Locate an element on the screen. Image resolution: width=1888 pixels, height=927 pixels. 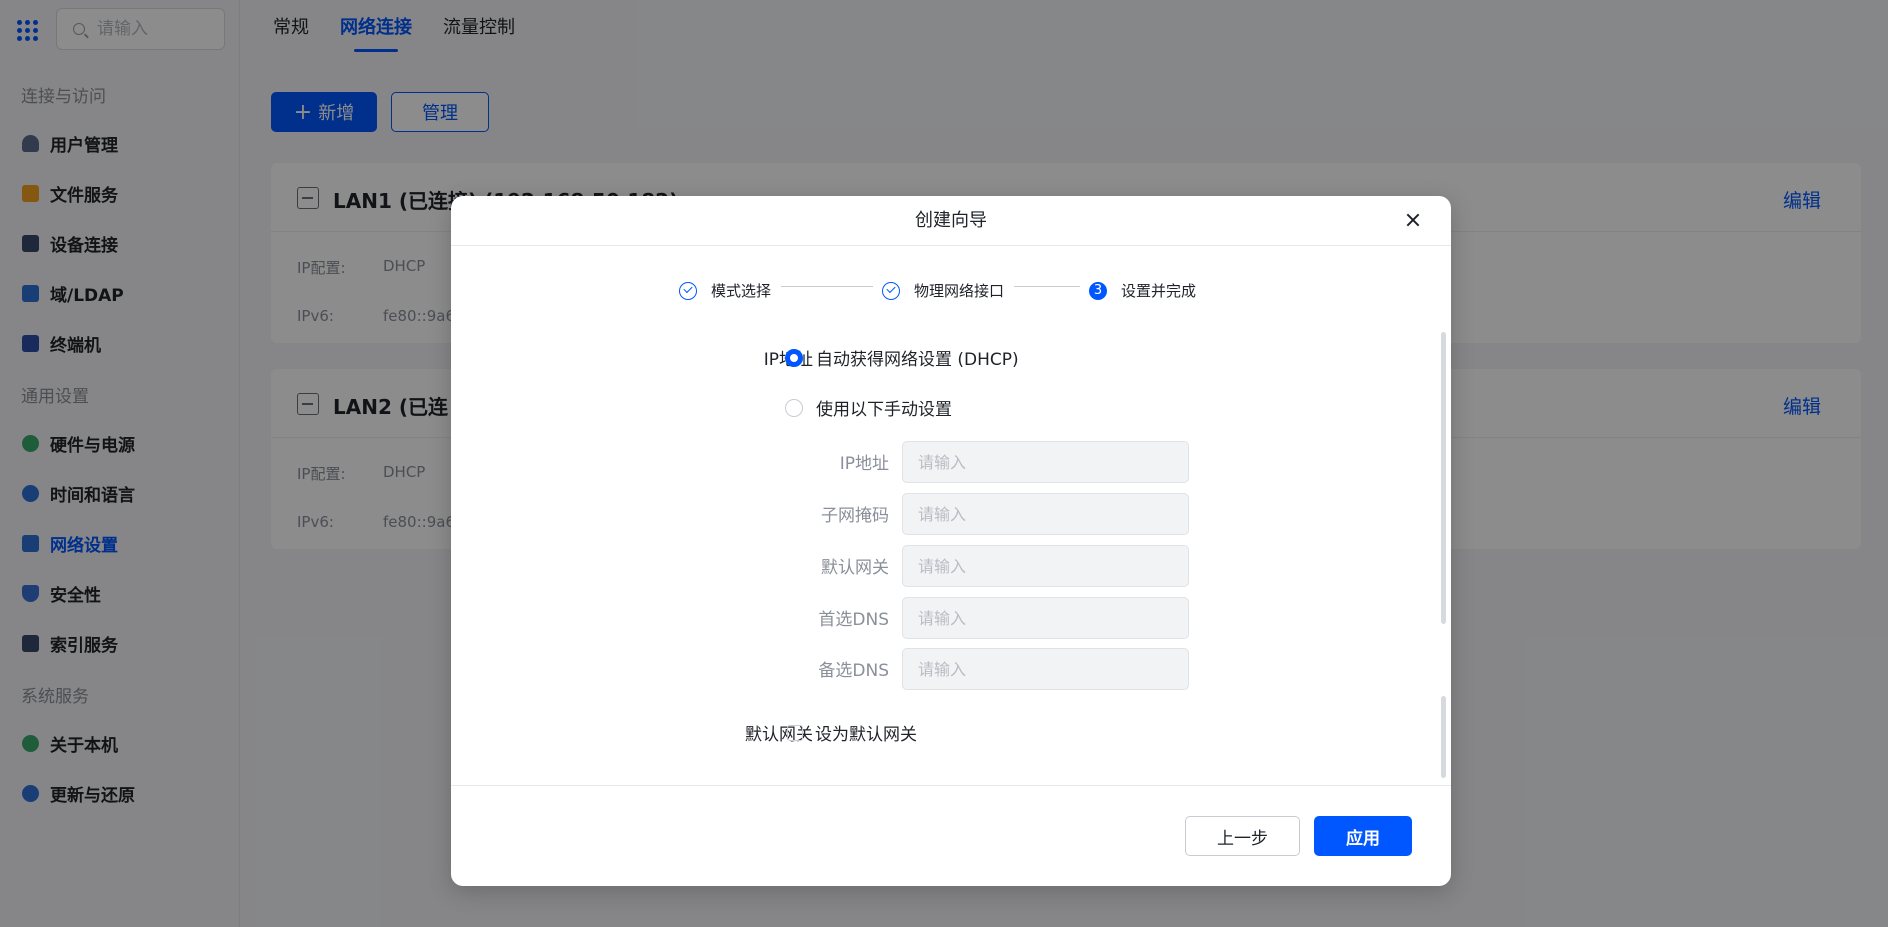
scrollbar-thumb is located at coordinates (1443, 737).